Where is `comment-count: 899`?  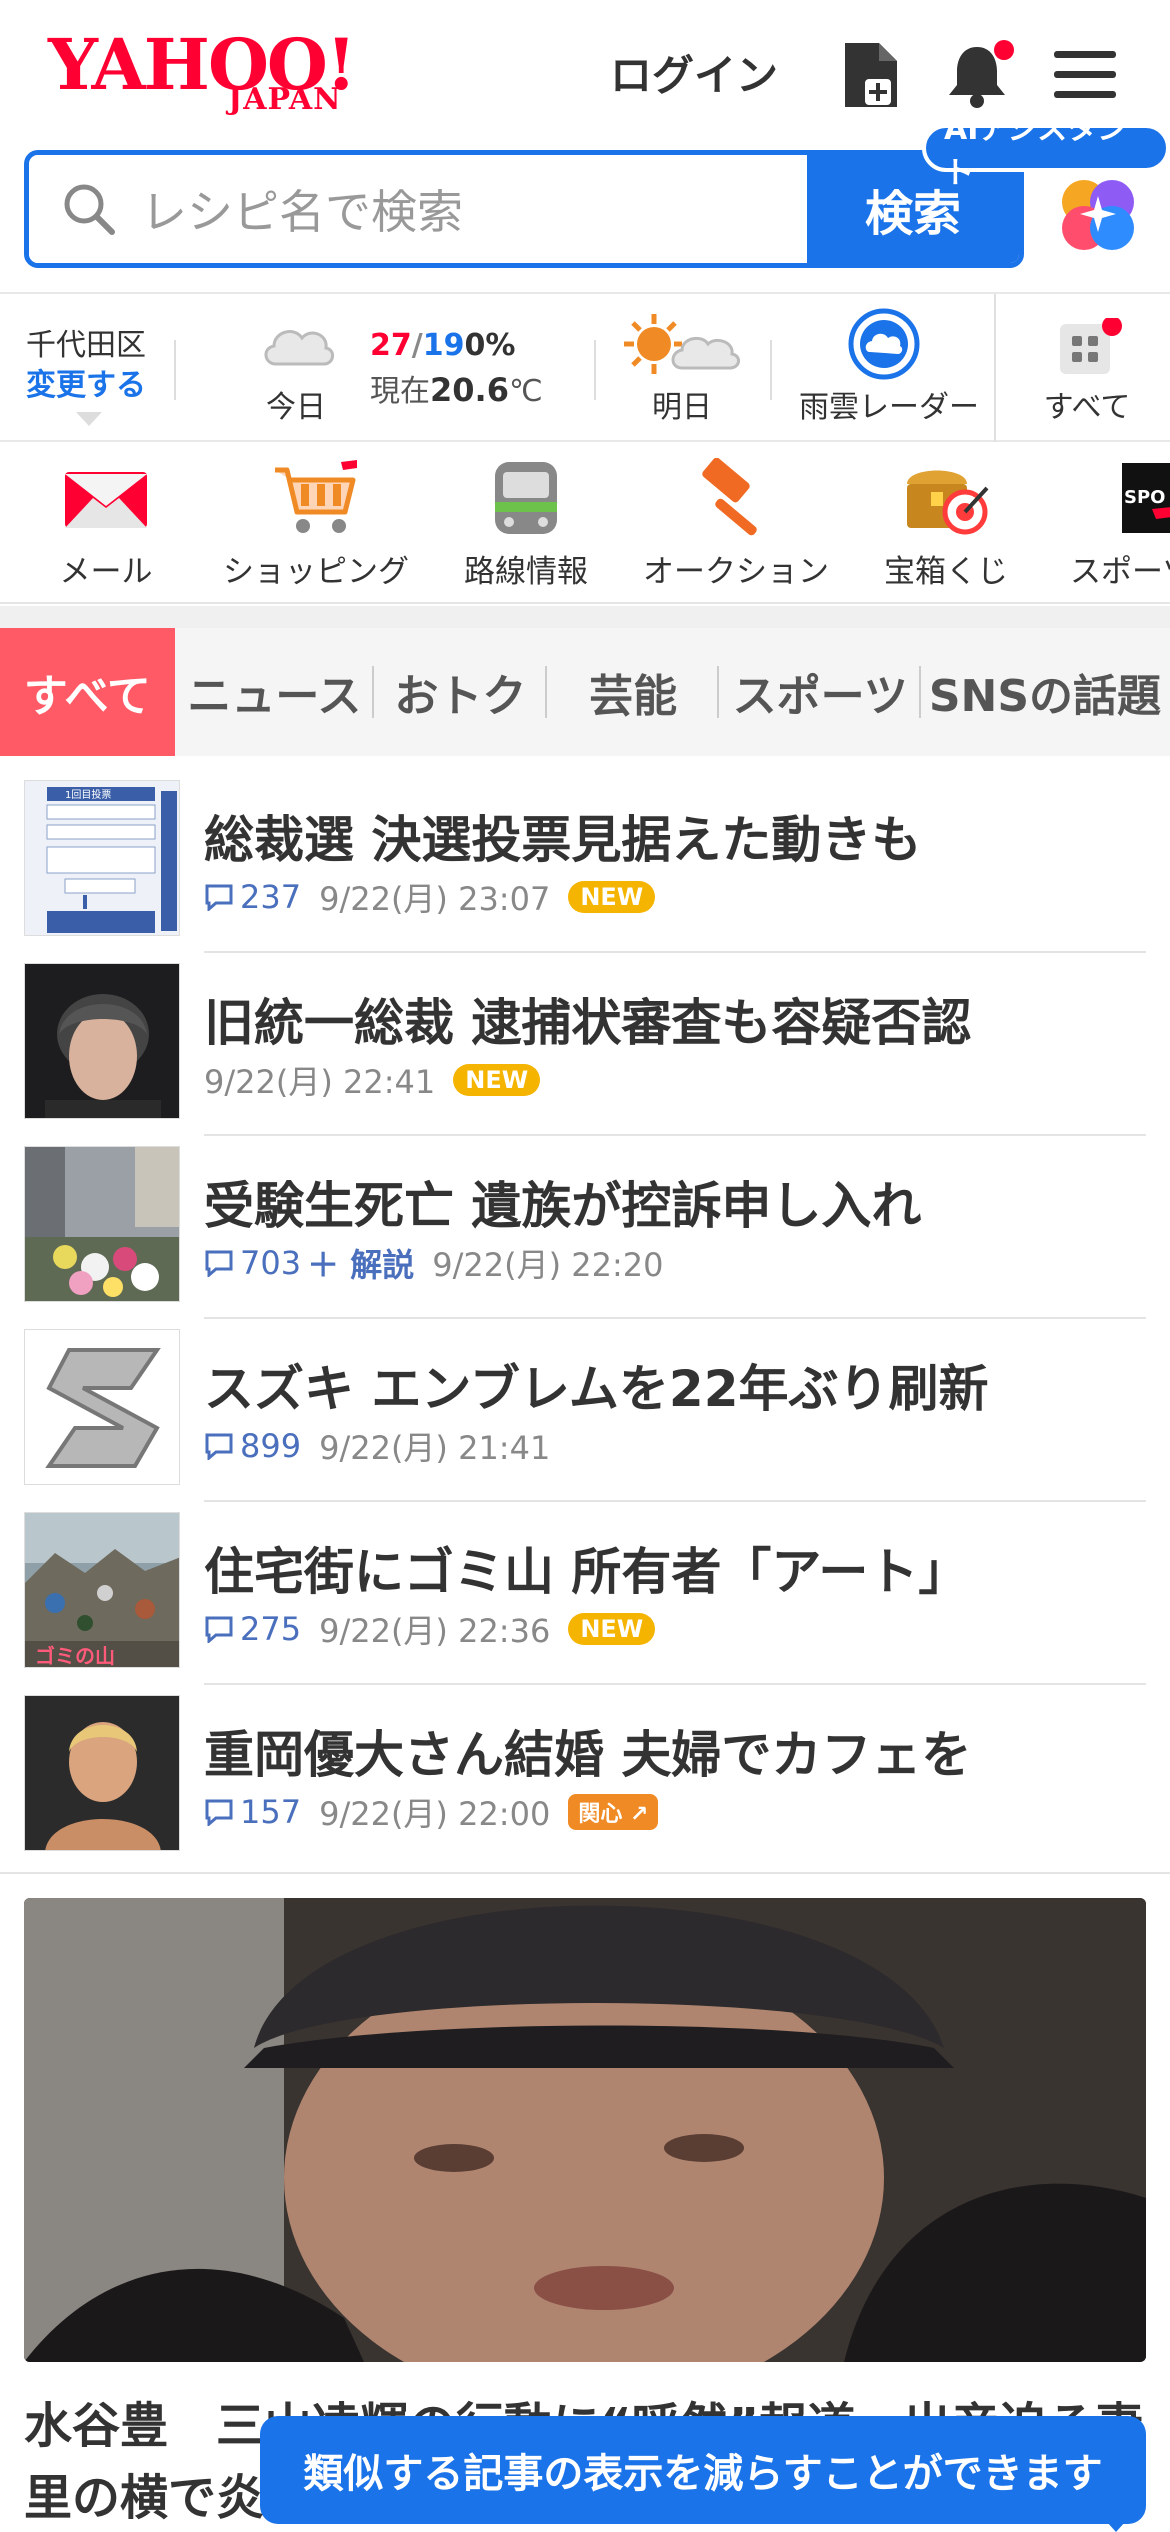
comment-count: 899 is located at coordinates (252, 1446).